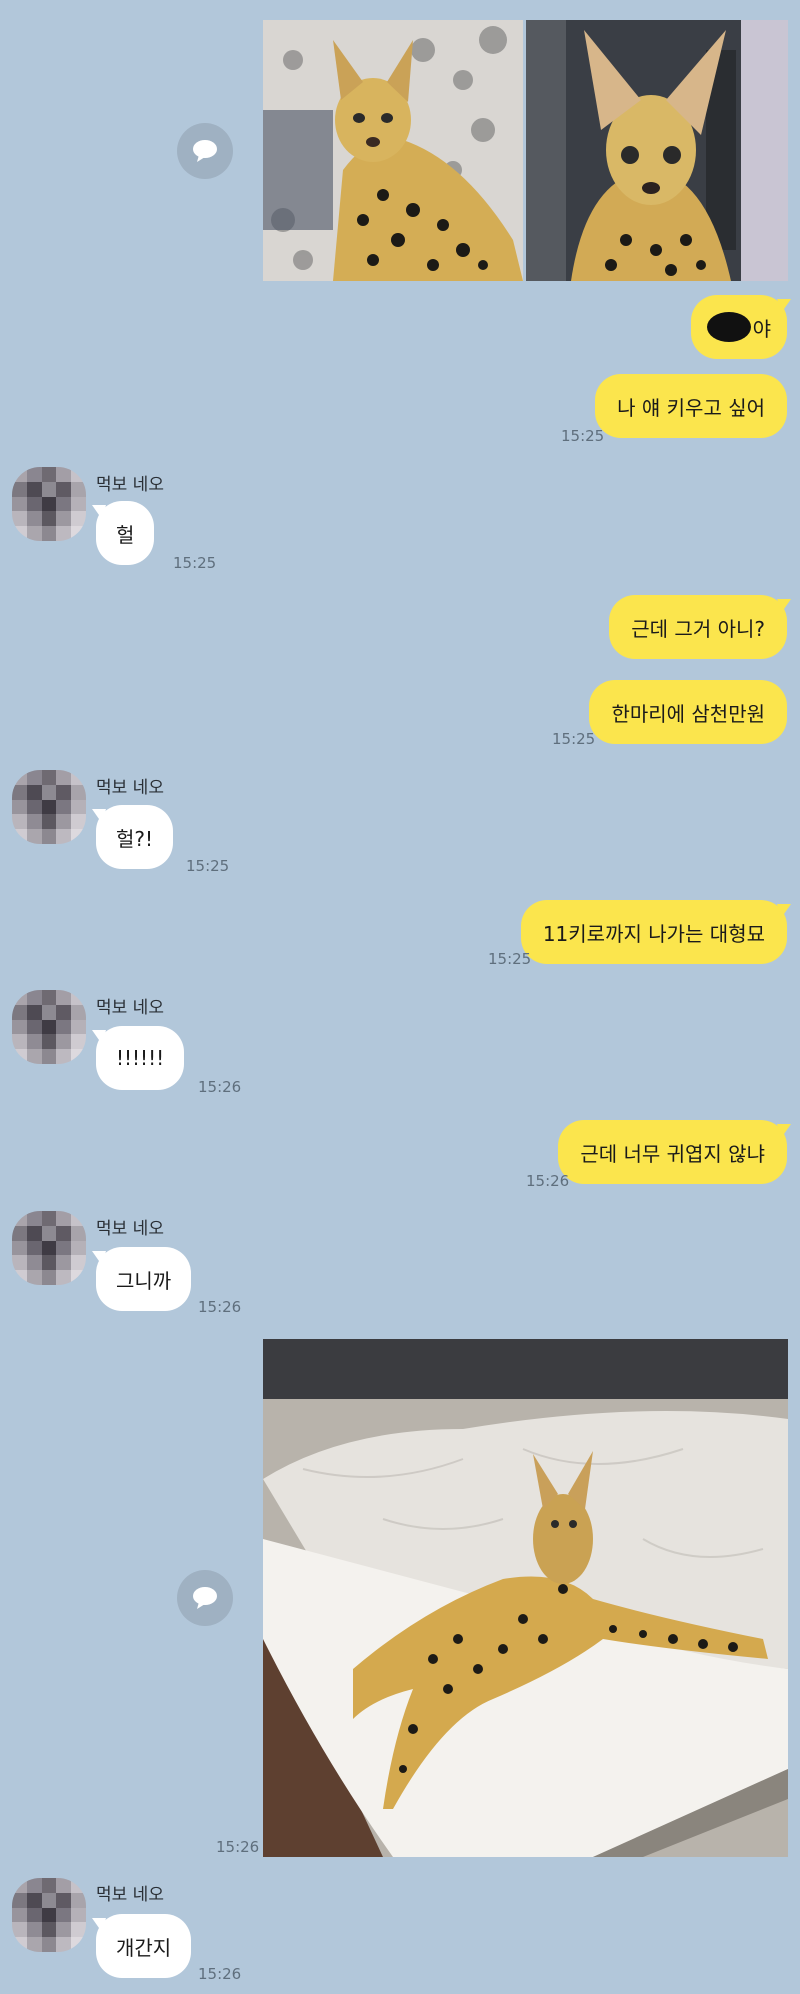  I want to click on message-text: 나 얘 키우고 싶어, so click(691, 407).